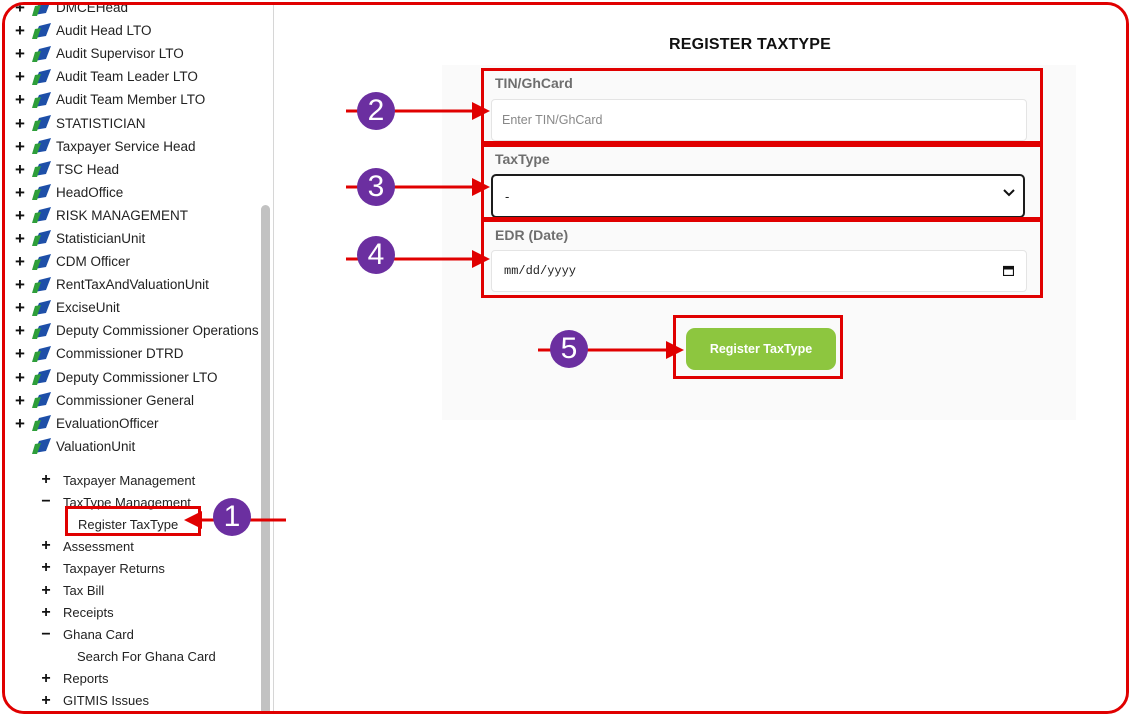 The image size is (1135, 722). What do you see at coordinates (759, 120) in the screenshot?
I see `tin-input: Enter TIN/GhCard` at bounding box center [759, 120].